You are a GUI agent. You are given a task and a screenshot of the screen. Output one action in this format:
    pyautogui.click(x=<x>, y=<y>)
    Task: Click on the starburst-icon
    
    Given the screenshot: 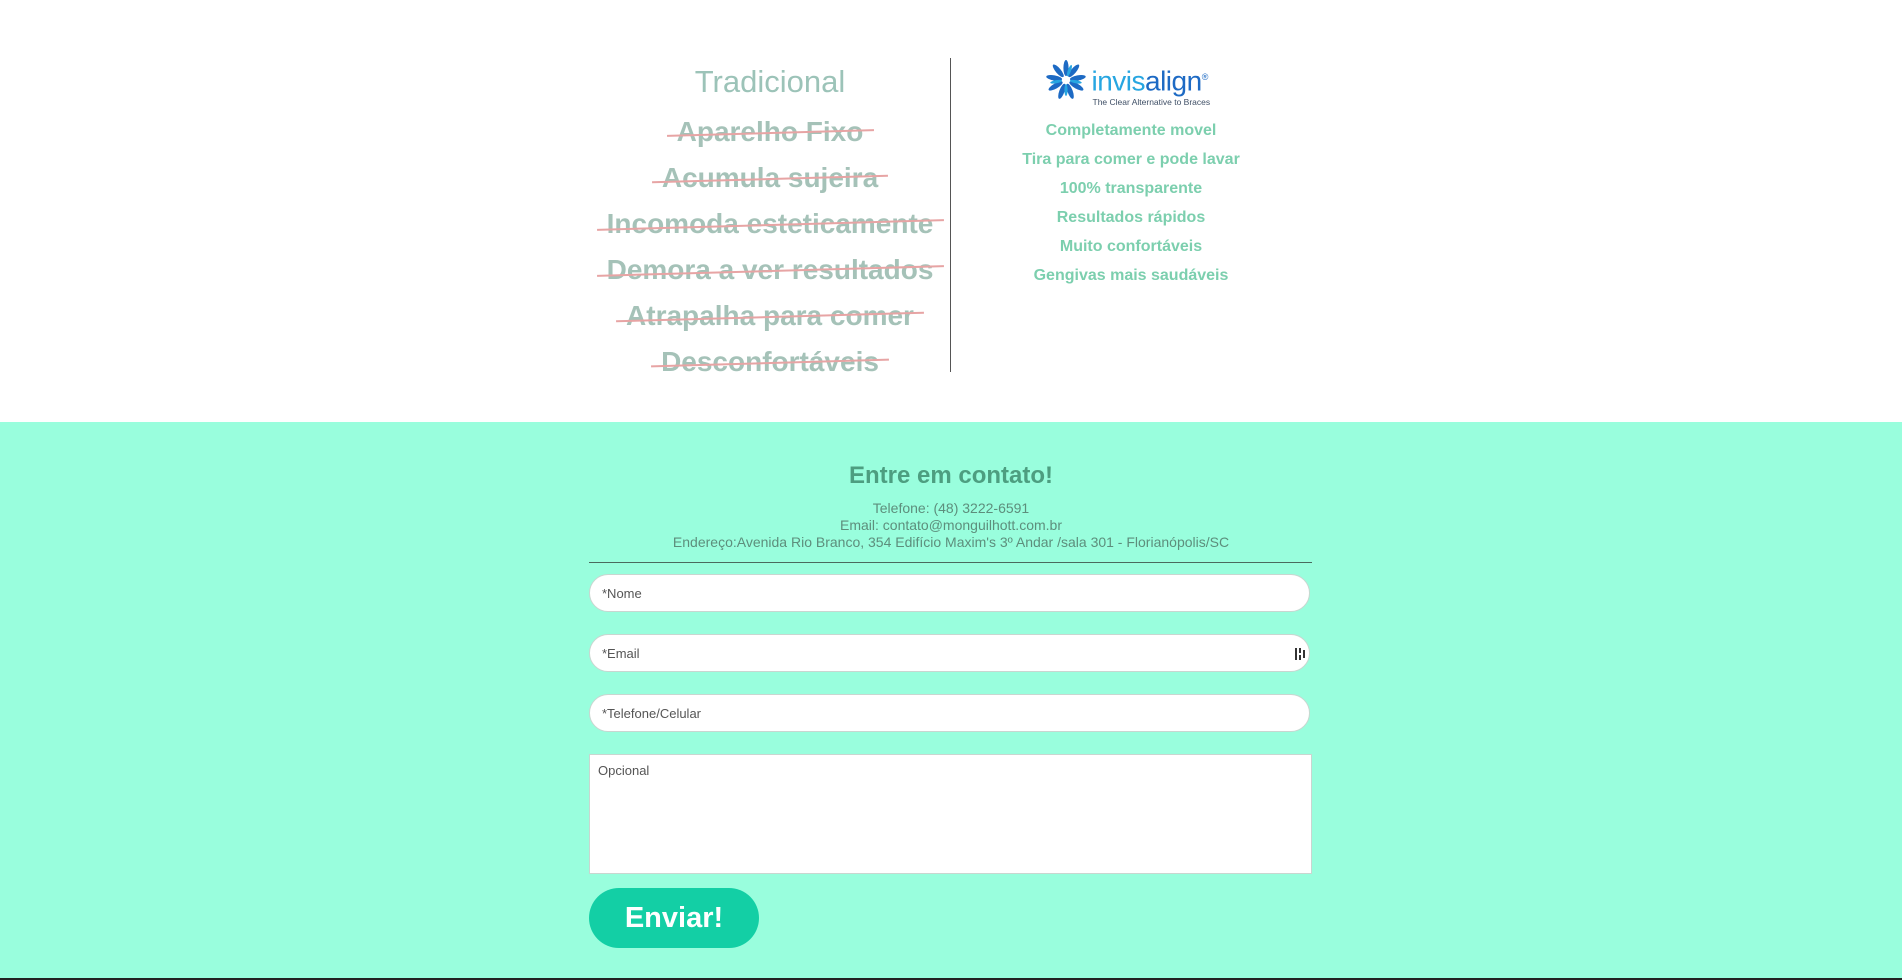 What is the action you would take?
    pyautogui.click(x=1065, y=79)
    